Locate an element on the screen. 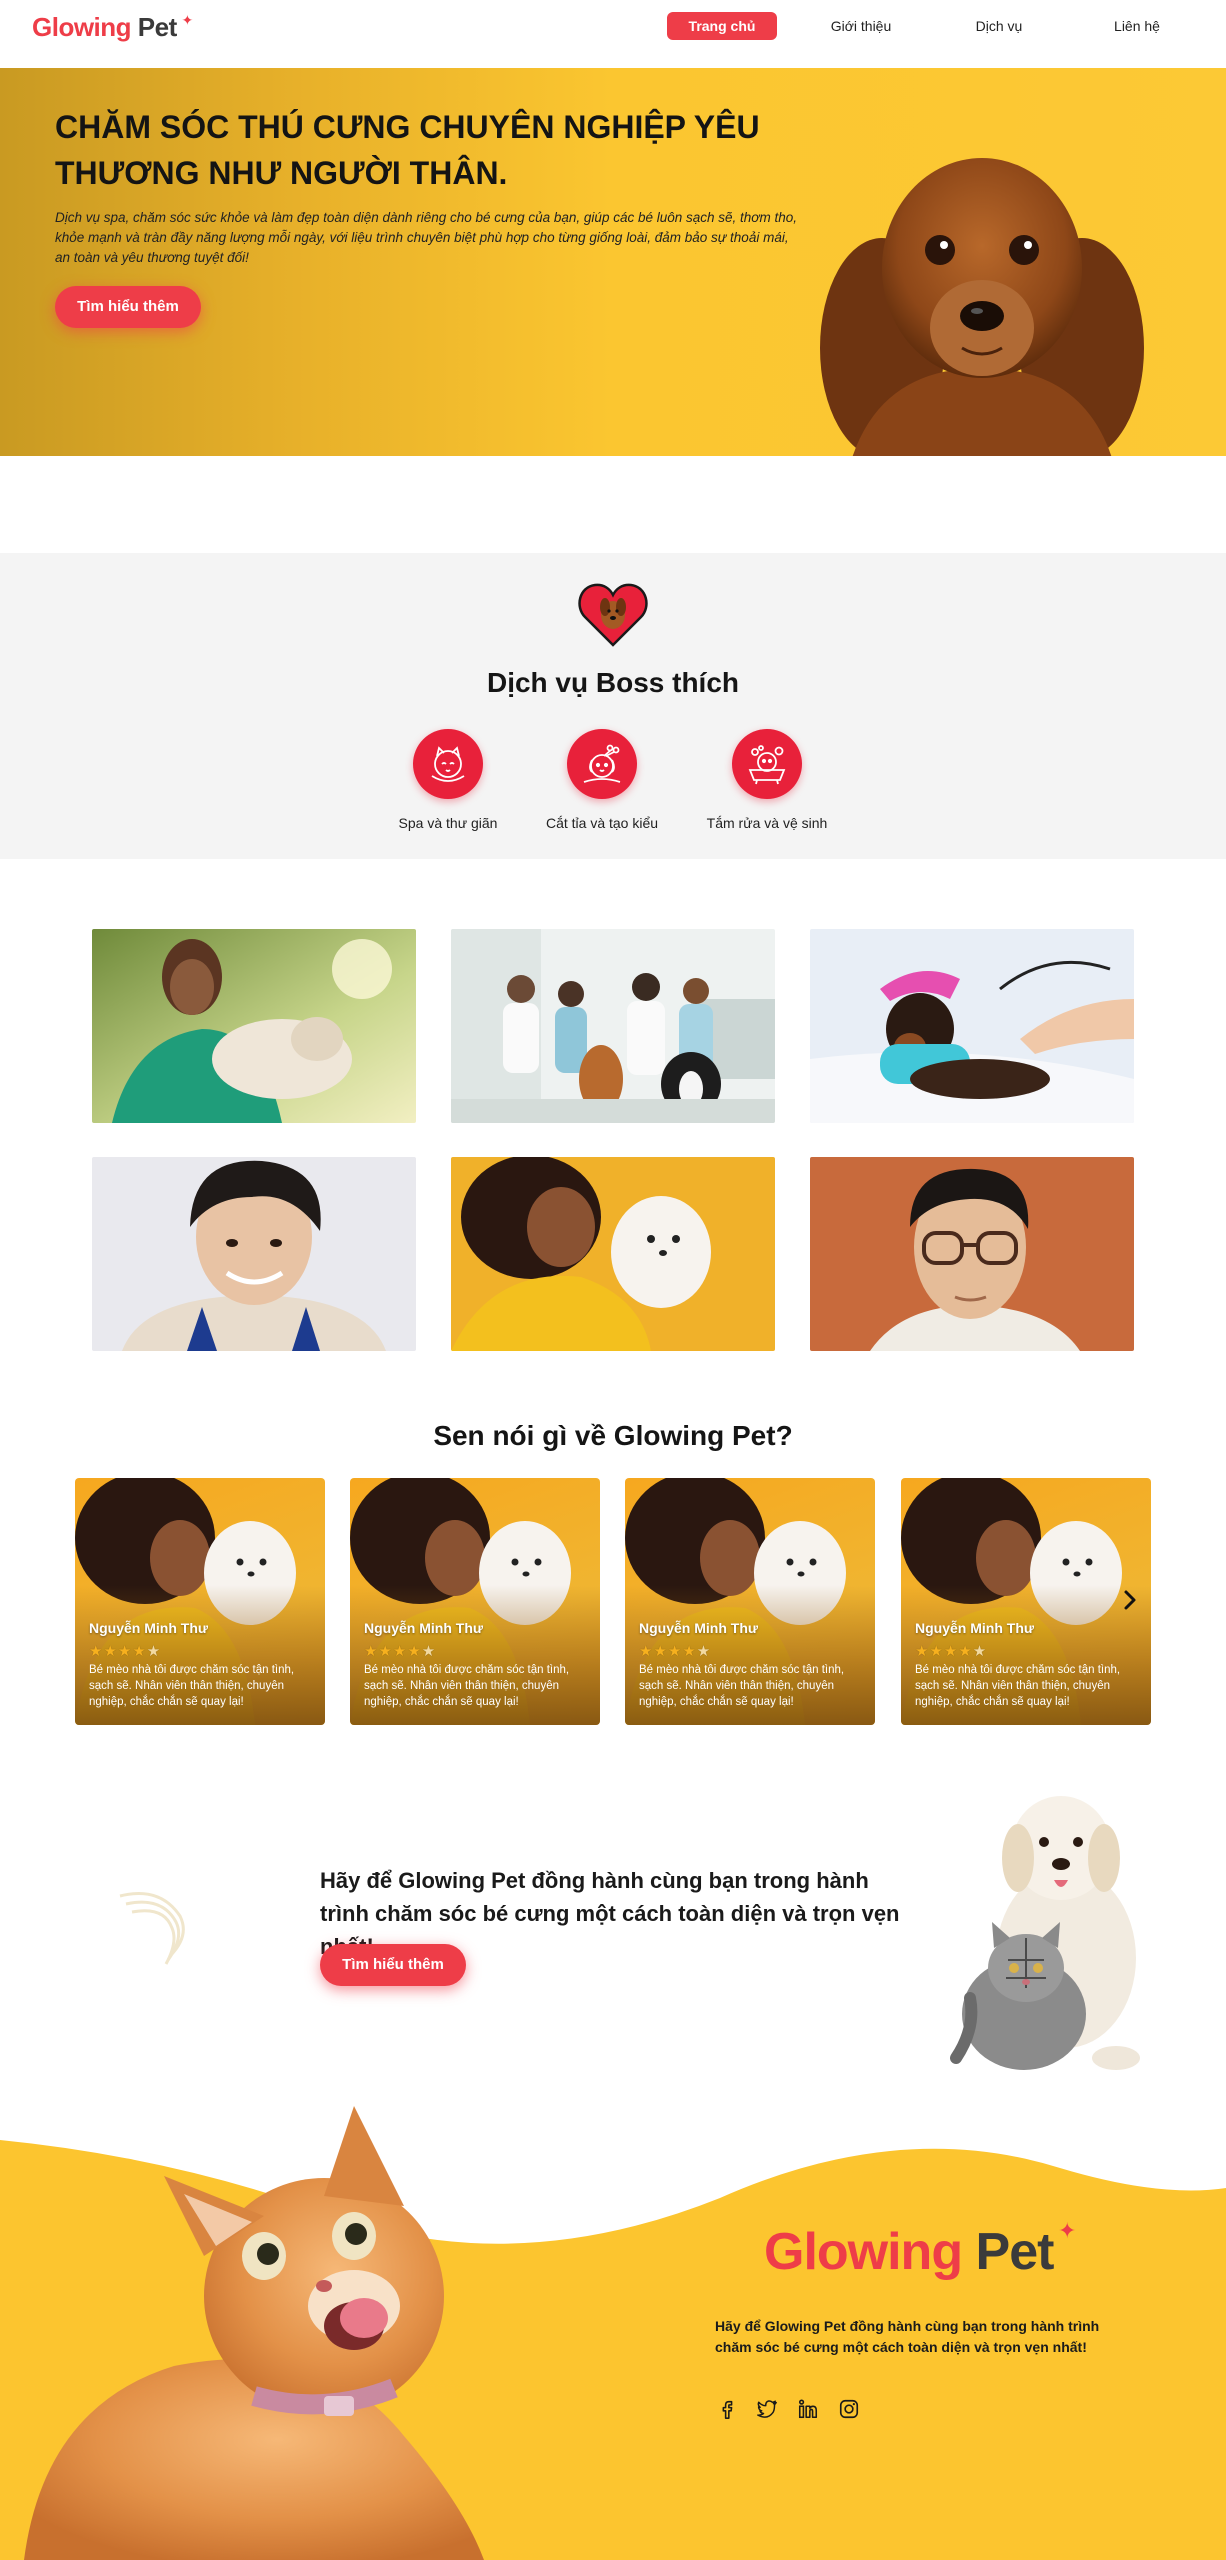 The image size is (1226, 2560). service-grooming-label: Cắt tỉa và tạo kiểu is located at coordinates (602, 823).